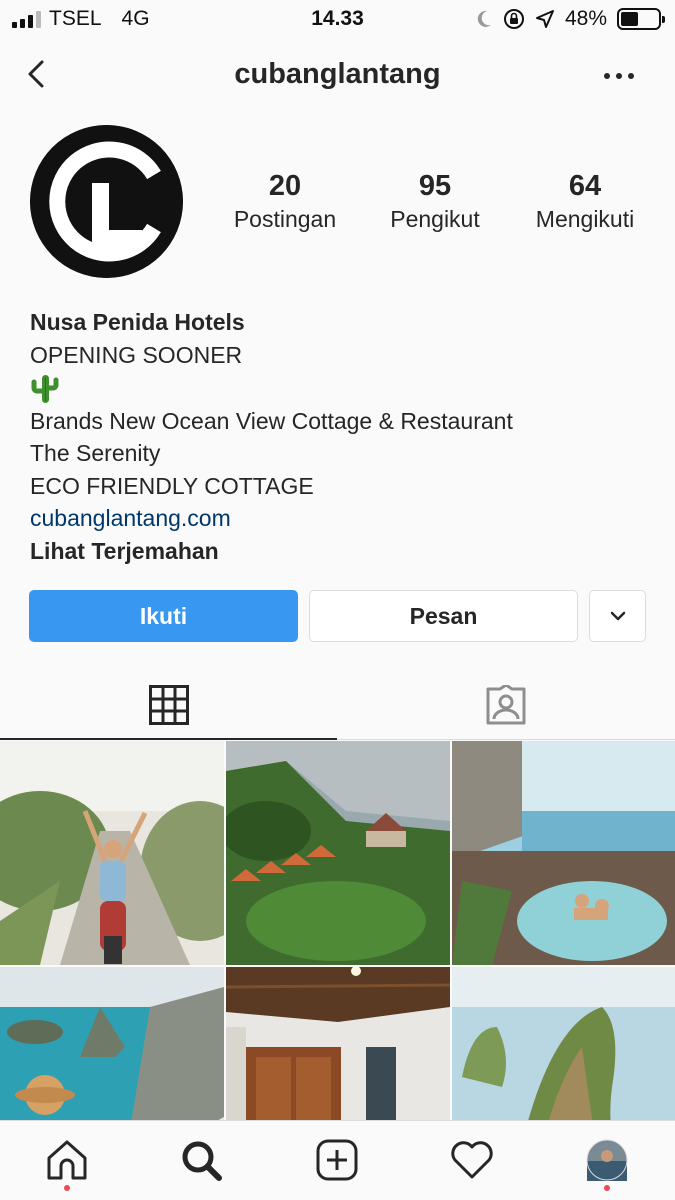  I want to click on activity-icon, so click(472, 1160).